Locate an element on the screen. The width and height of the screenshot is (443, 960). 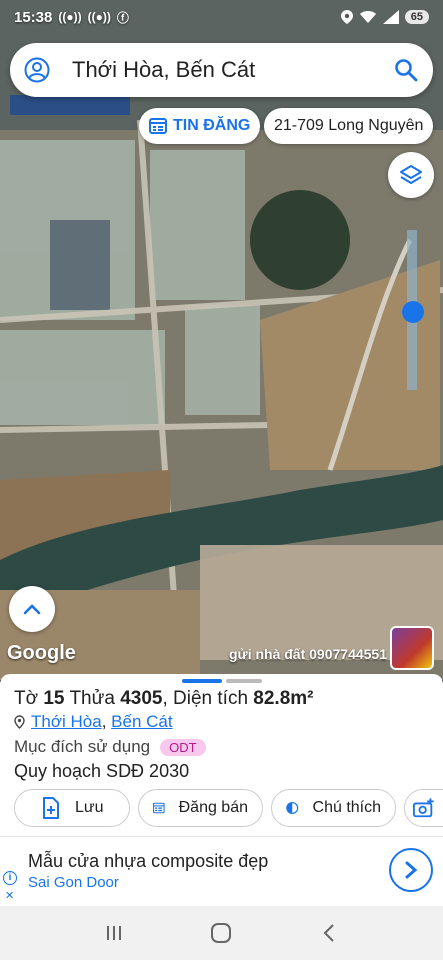
add-photo-button is located at coordinates (423, 808).